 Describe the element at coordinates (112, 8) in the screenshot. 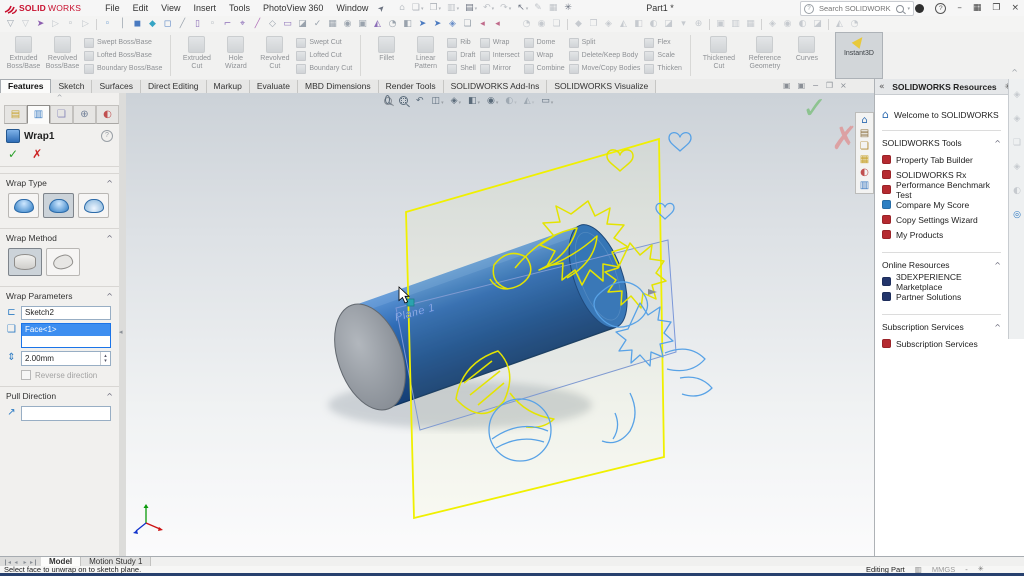

I see `menu-item: File` at that location.